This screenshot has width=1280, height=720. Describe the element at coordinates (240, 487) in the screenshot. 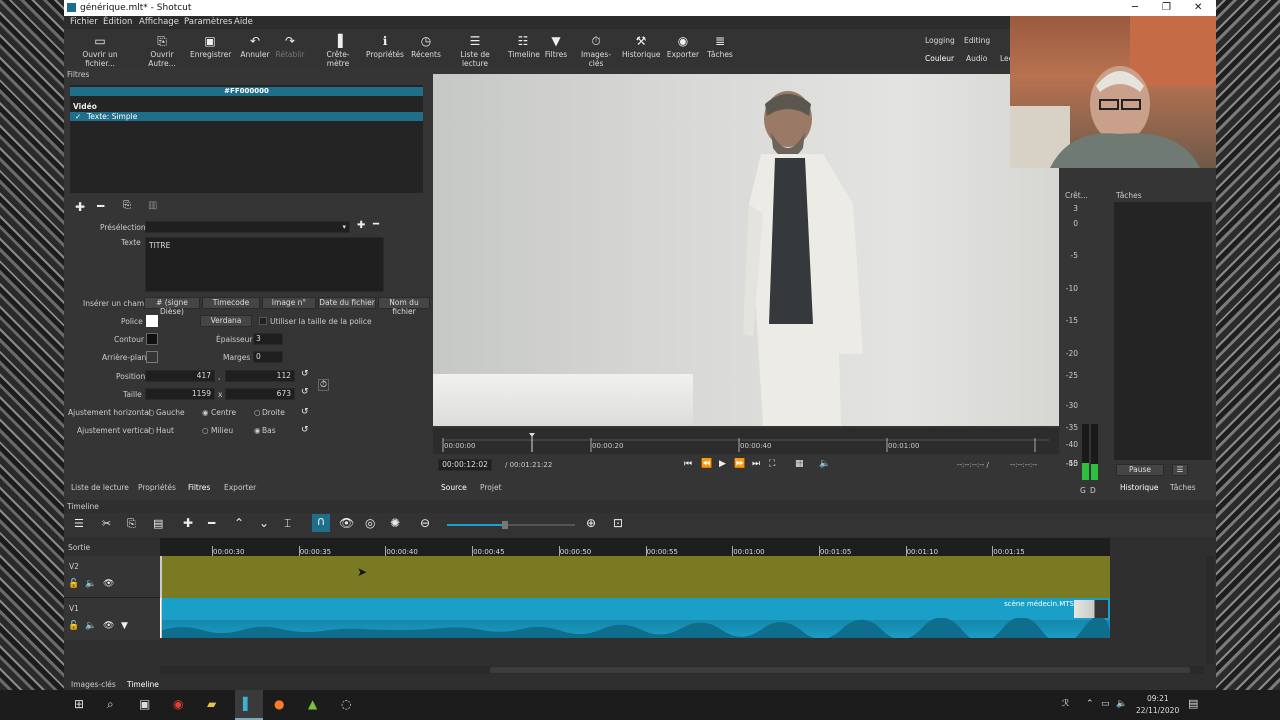

I see `tab-export: Exporter` at that location.